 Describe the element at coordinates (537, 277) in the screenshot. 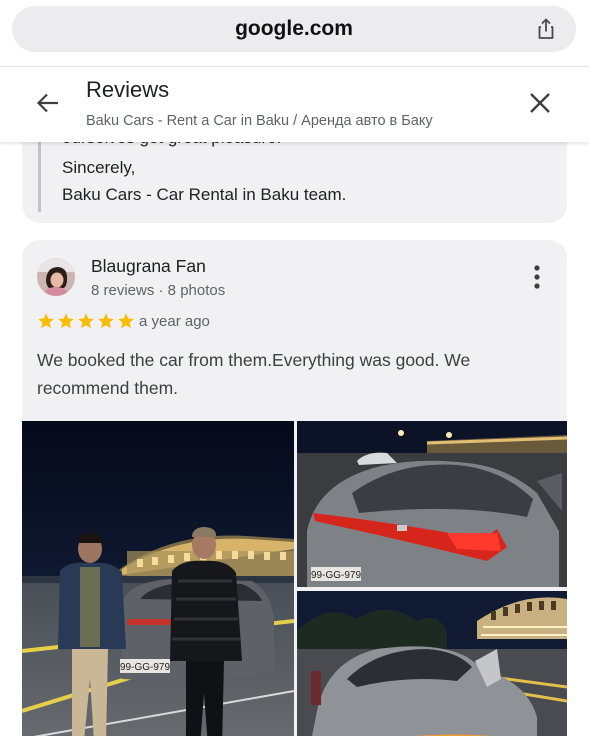

I see `more-options-icon` at that location.